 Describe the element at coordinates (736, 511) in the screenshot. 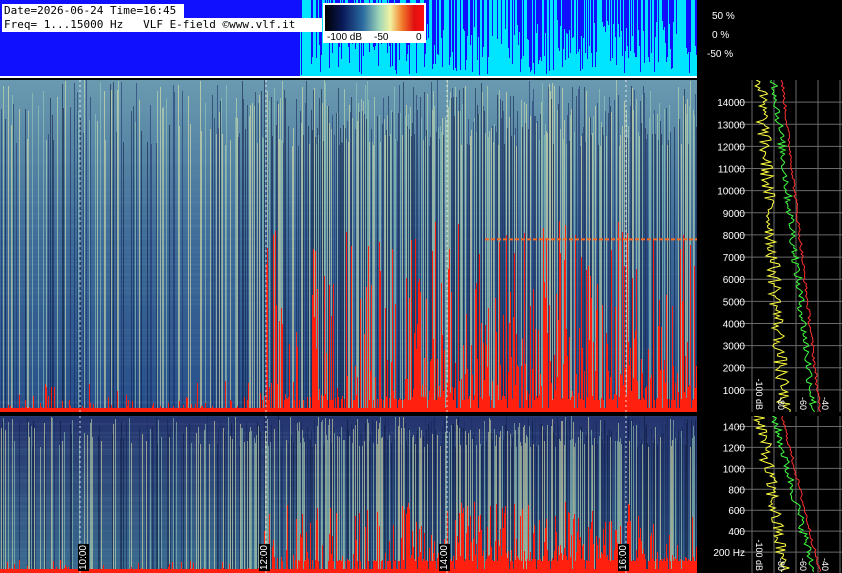

I see `side2-ytick-2: 600` at that location.